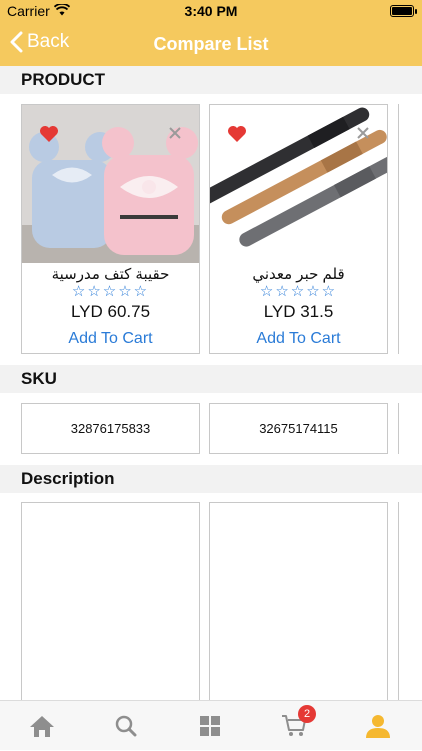  What do you see at coordinates (211, 479) in the screenshot?
I see `section-header-description: Description` at bounding box center [211, 479].